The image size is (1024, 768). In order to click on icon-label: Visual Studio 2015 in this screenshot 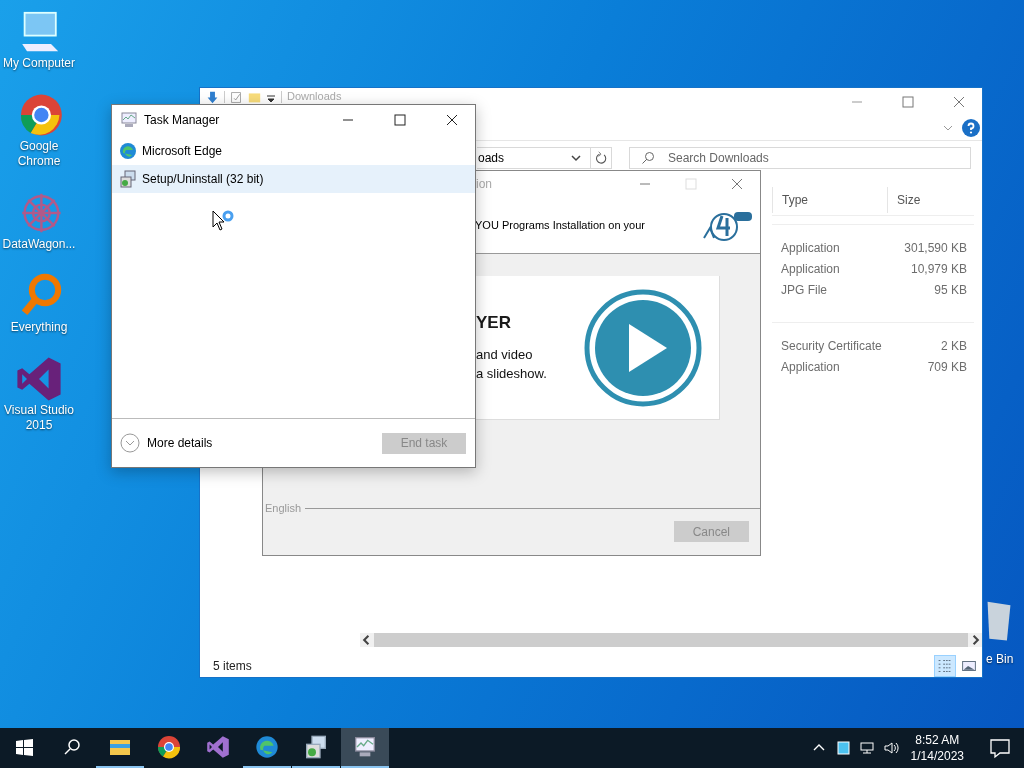, I will do `click(39, 418)`.